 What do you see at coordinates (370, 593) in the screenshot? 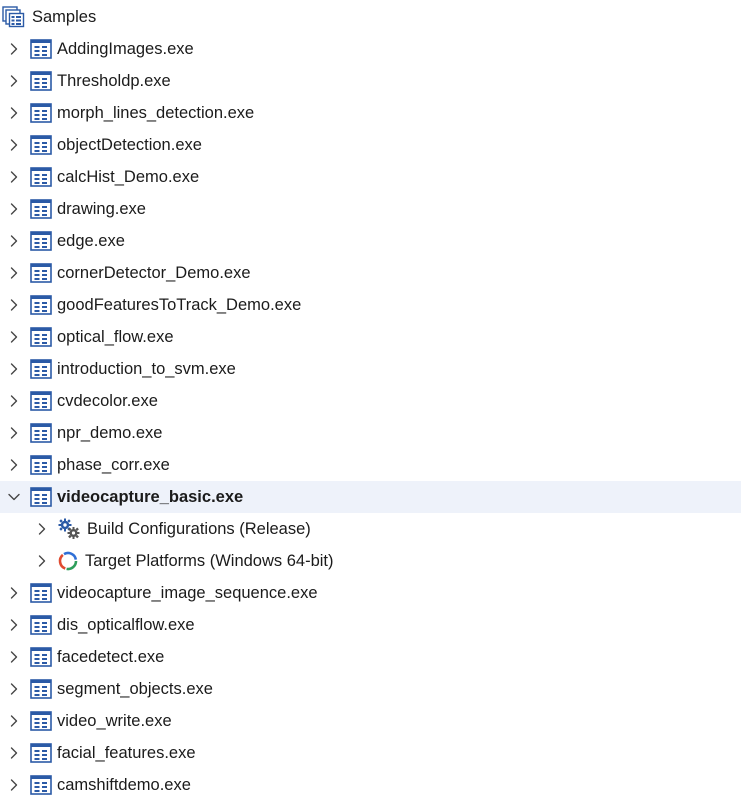
I see `tree-item-videocapture-image-sequence: videocapture_image_sequence.exe` at bounding box center [370, 593].